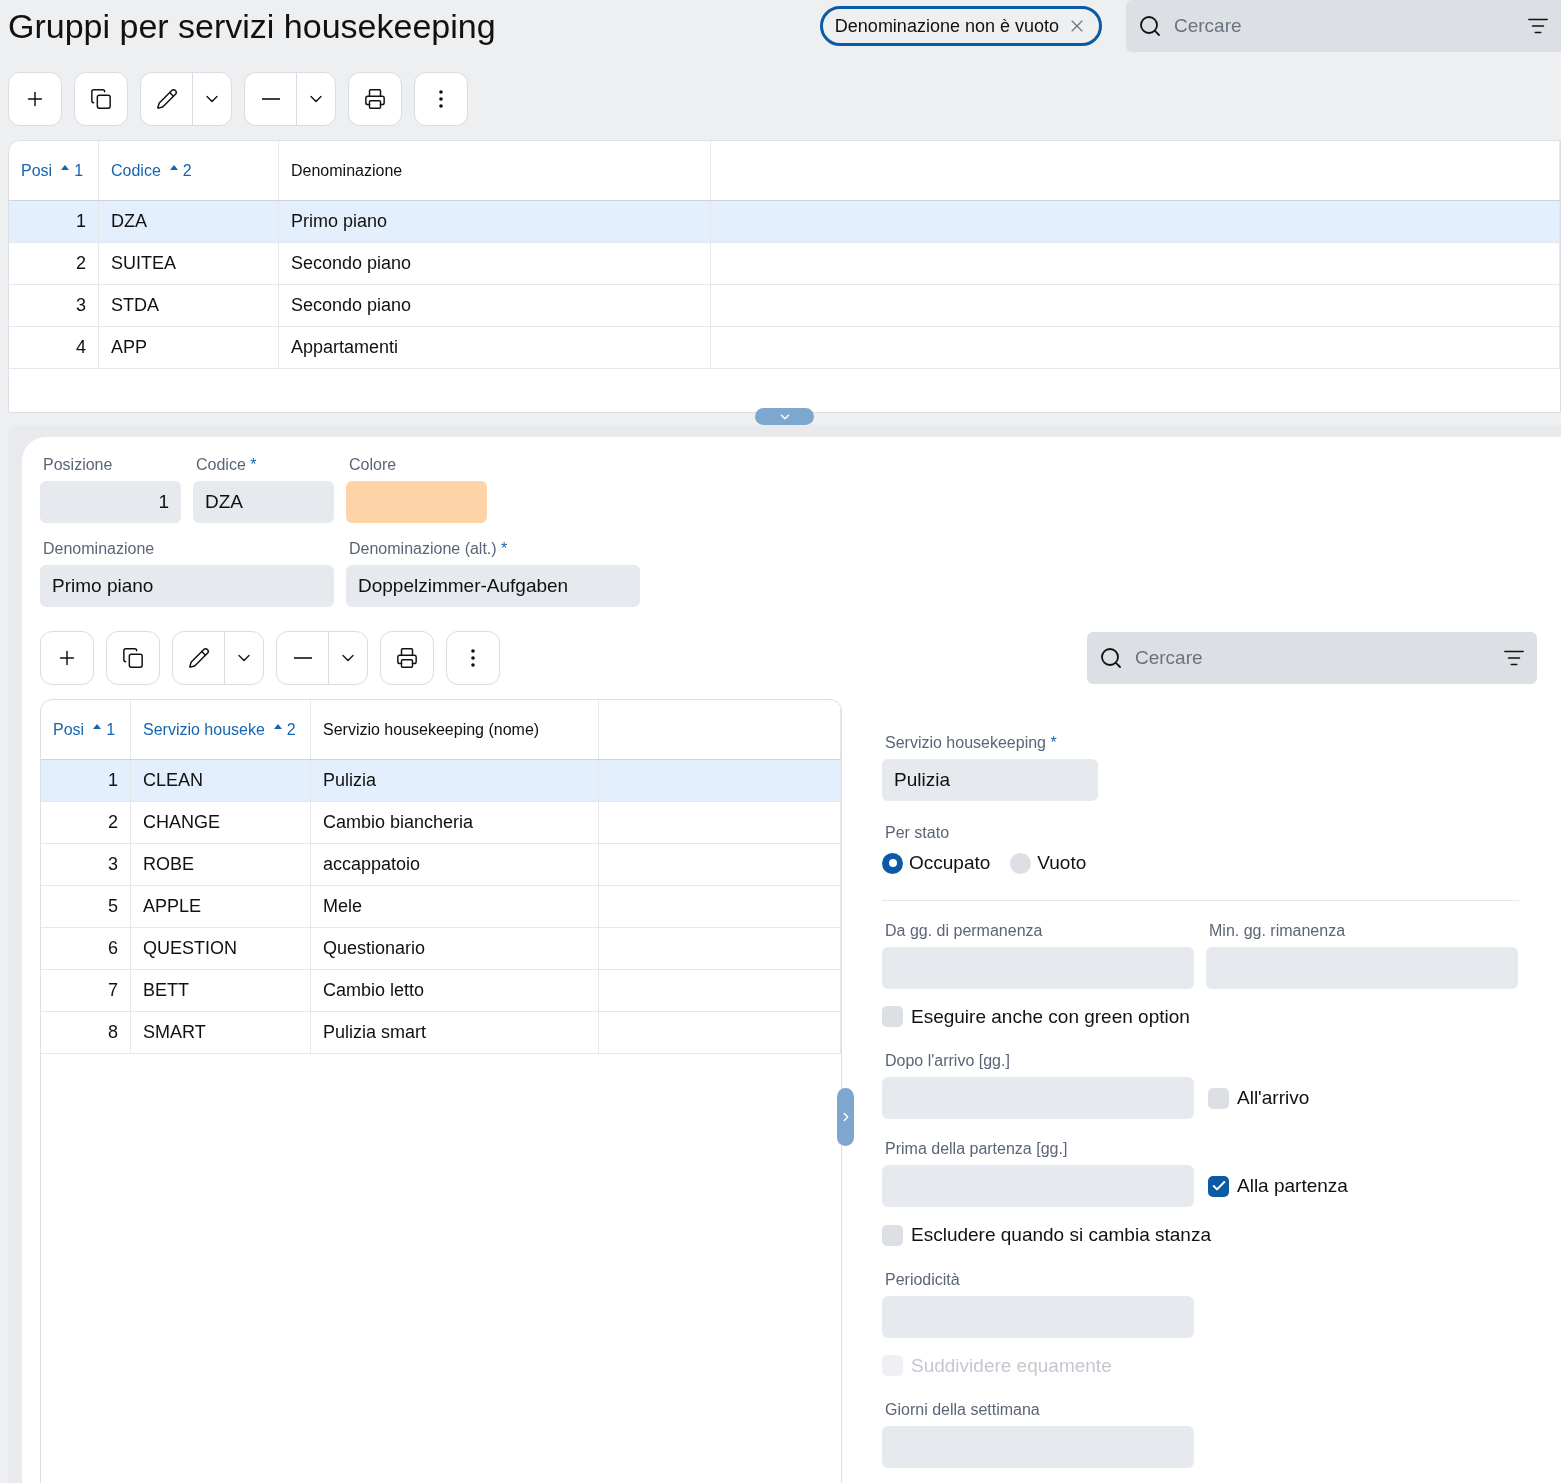 The height and width of the screenshot is (1483, 1561). I want to click on table-row: 3 STDA Secondo piano, so click(784, 306).